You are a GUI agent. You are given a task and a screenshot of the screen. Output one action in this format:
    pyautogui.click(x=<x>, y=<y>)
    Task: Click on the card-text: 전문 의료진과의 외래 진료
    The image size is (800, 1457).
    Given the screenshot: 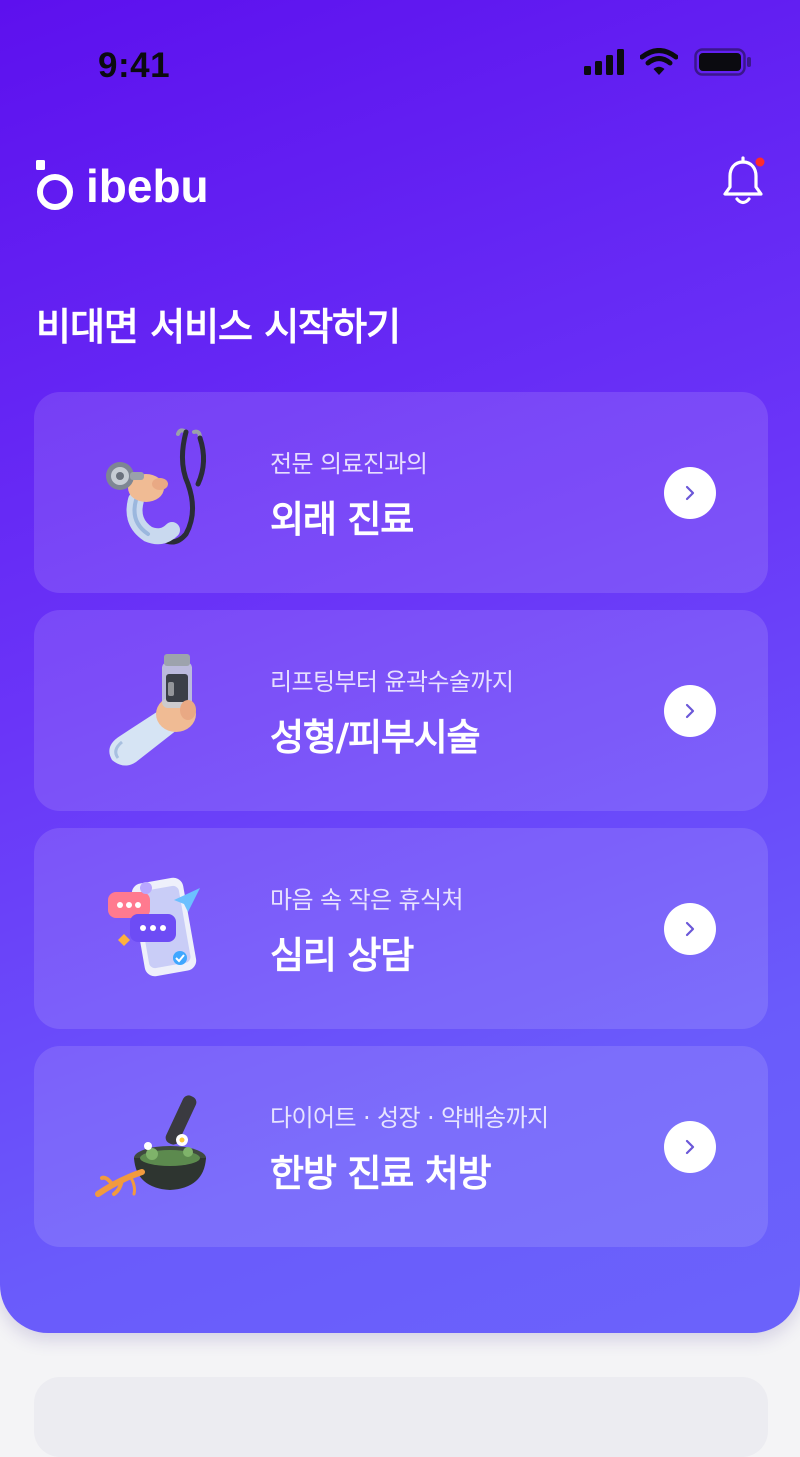 What is the action you would take?
    pyautogui.click(x=349, y=493)
    